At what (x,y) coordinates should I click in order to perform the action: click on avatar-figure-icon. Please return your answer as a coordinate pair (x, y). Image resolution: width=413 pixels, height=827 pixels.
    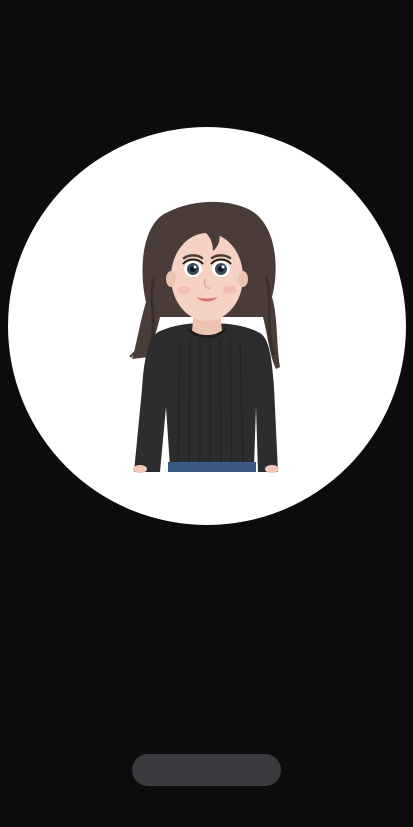
    Looking at the image, I should click on (204, 337).